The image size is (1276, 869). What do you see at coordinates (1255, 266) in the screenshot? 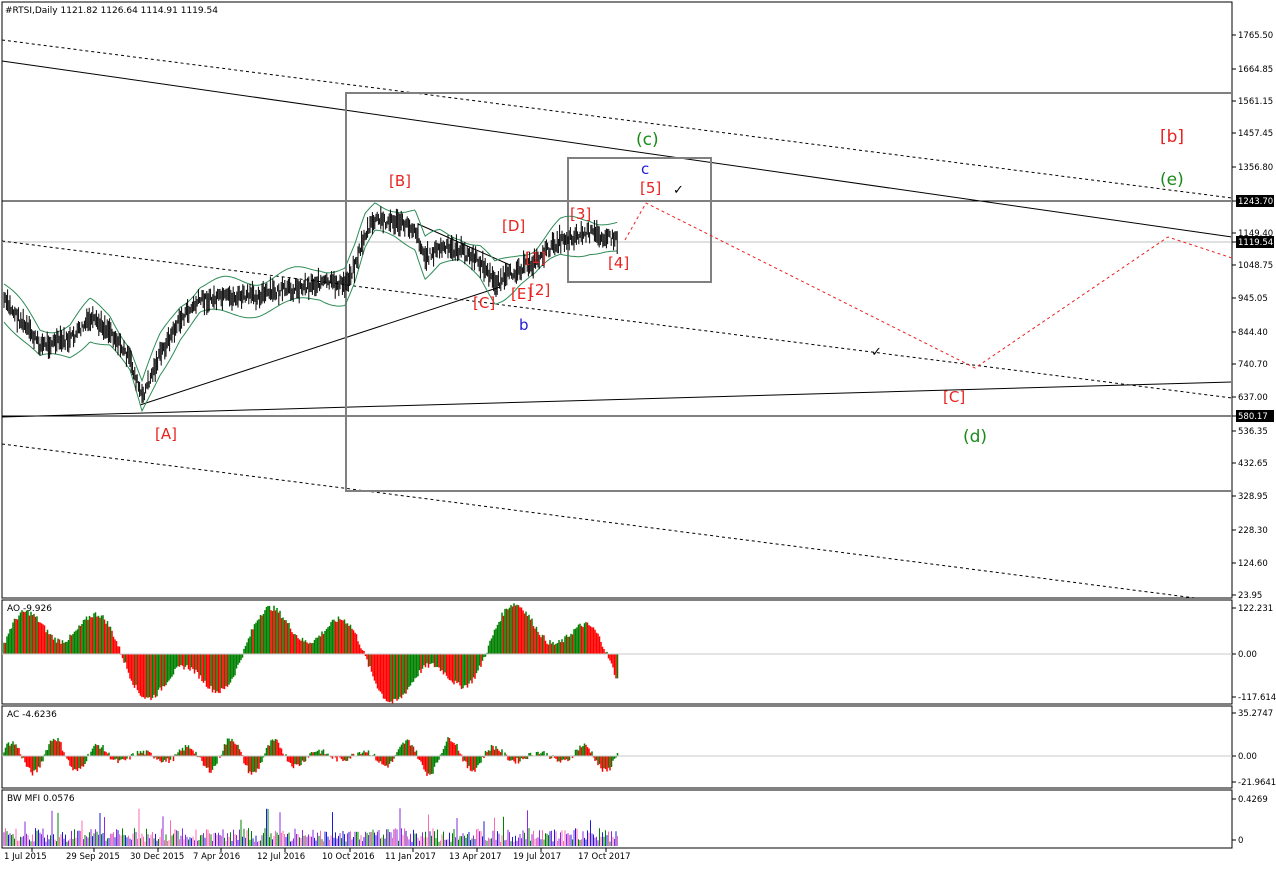
I see `price-tick-label: 1048.75` at bounding box center [1255, 266].